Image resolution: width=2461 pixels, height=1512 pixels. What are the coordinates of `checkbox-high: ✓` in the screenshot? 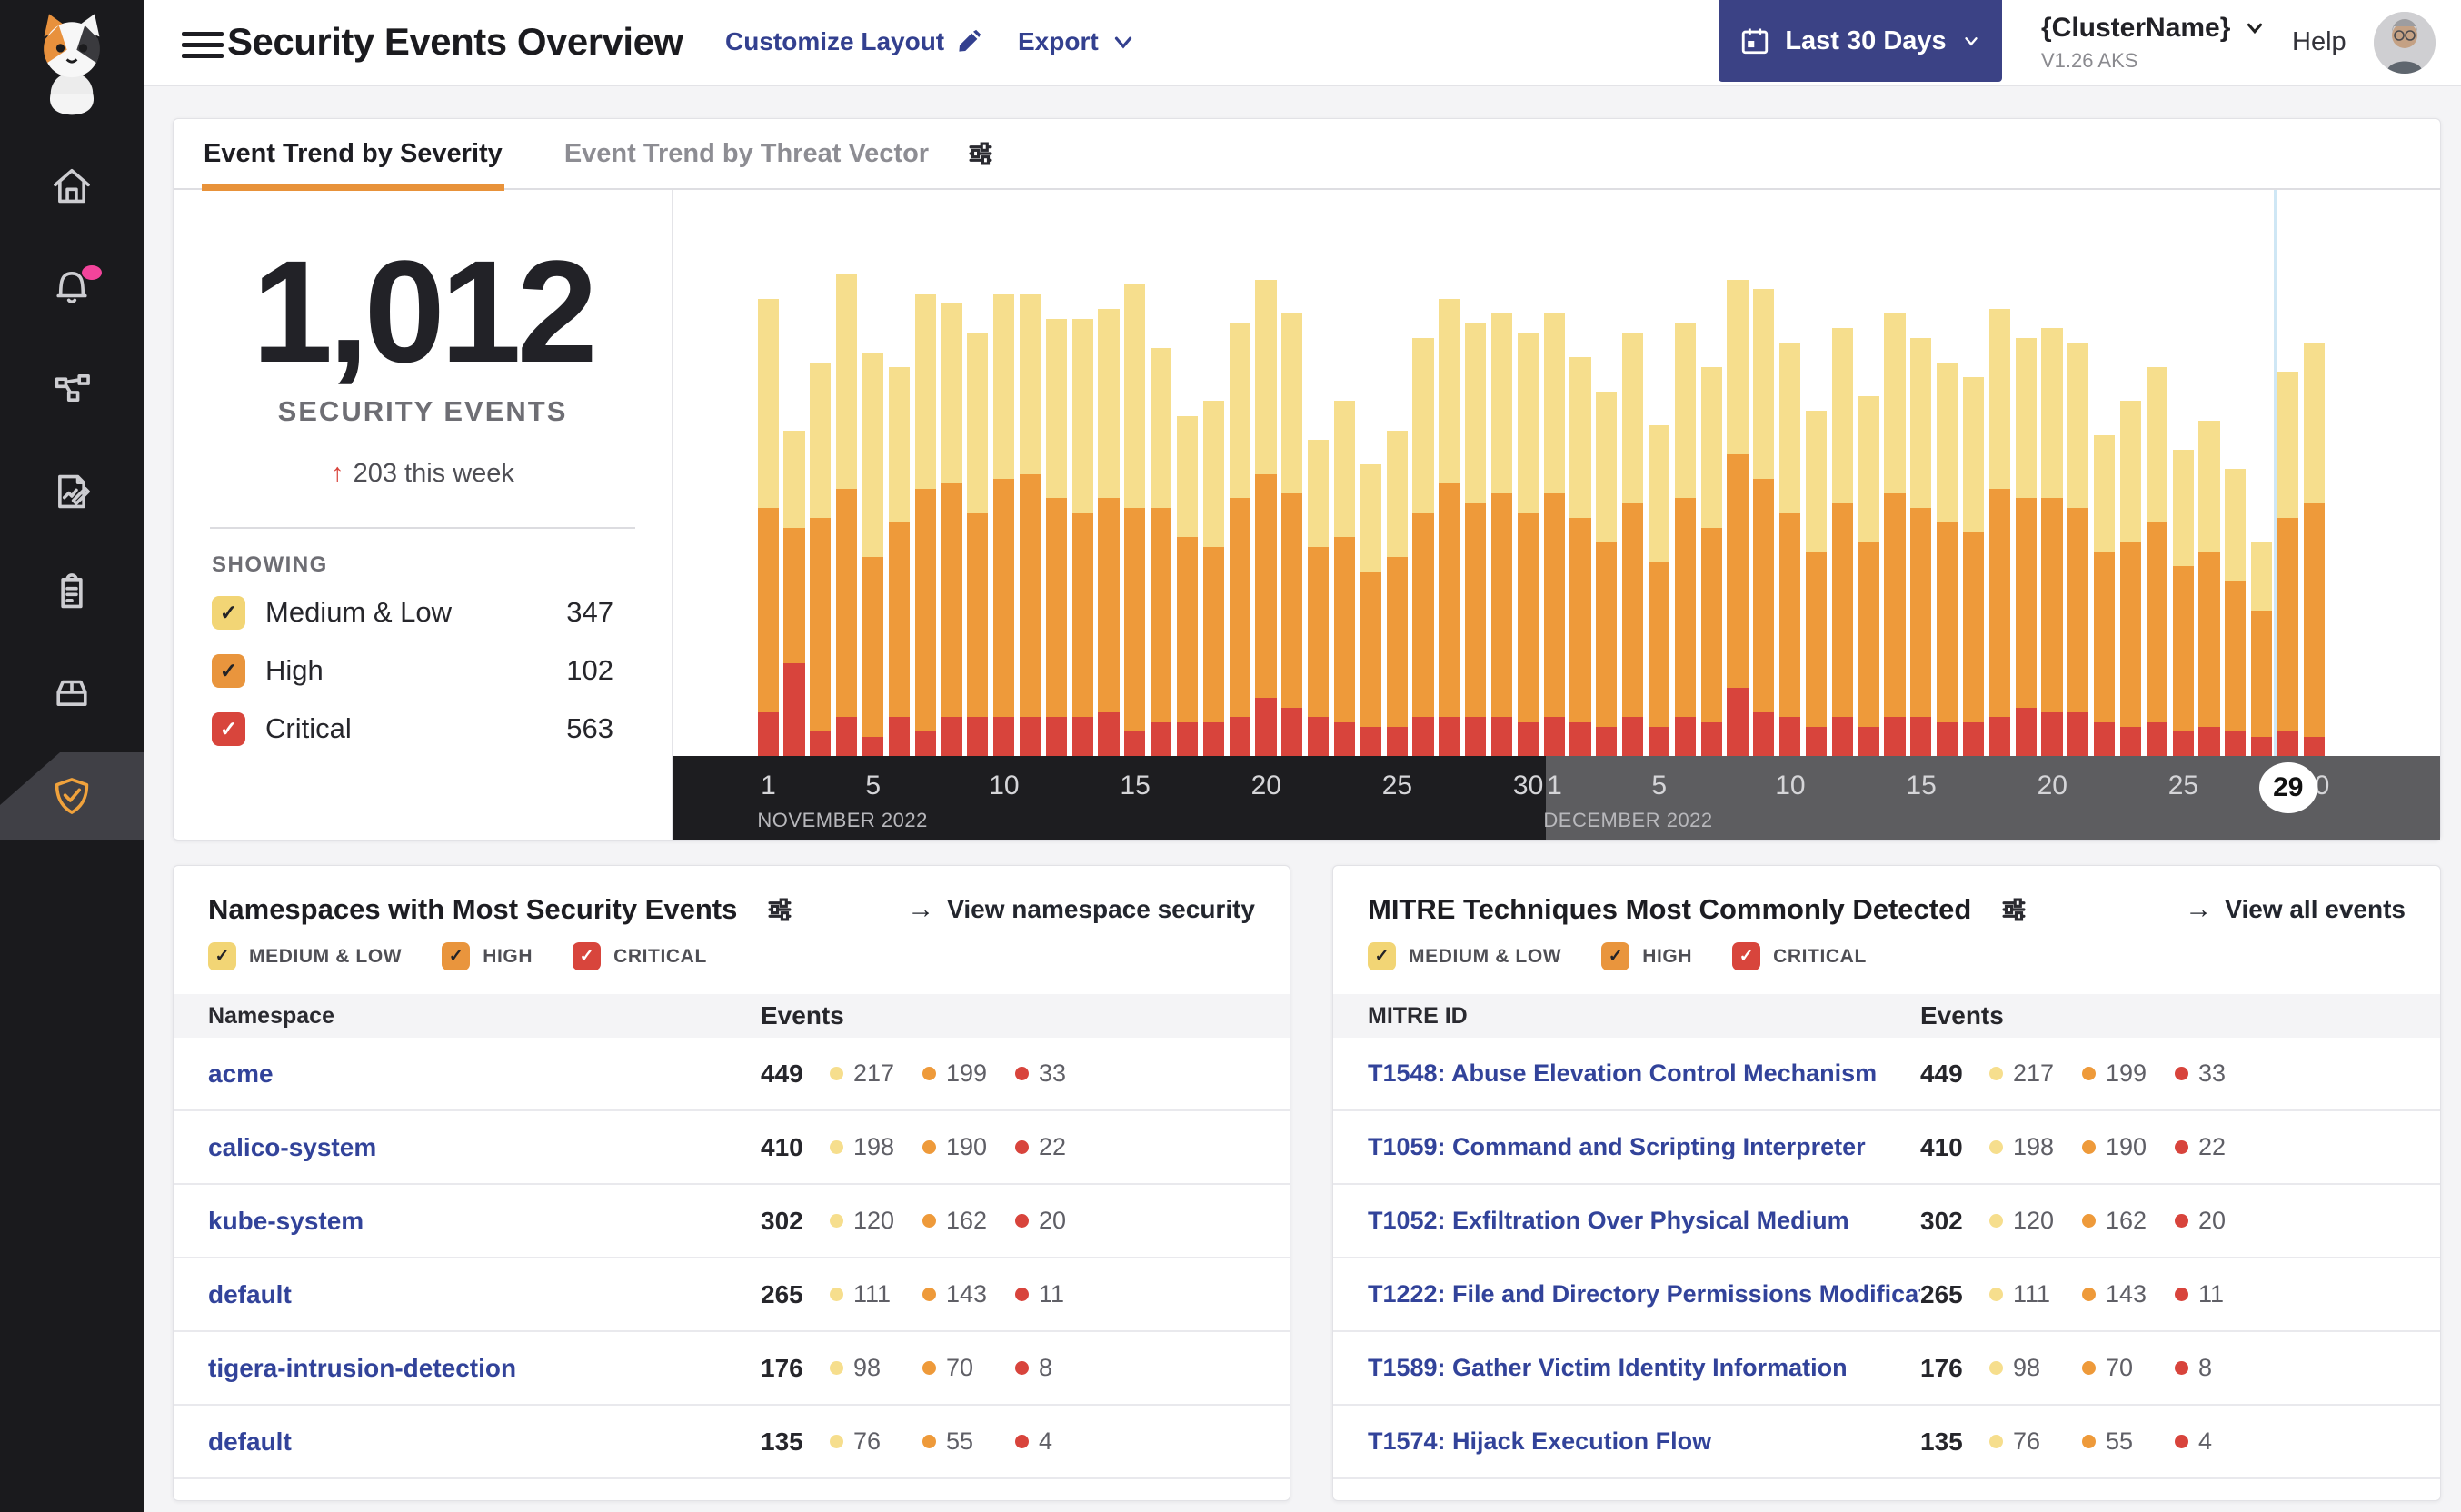 It's located at (228, 670).